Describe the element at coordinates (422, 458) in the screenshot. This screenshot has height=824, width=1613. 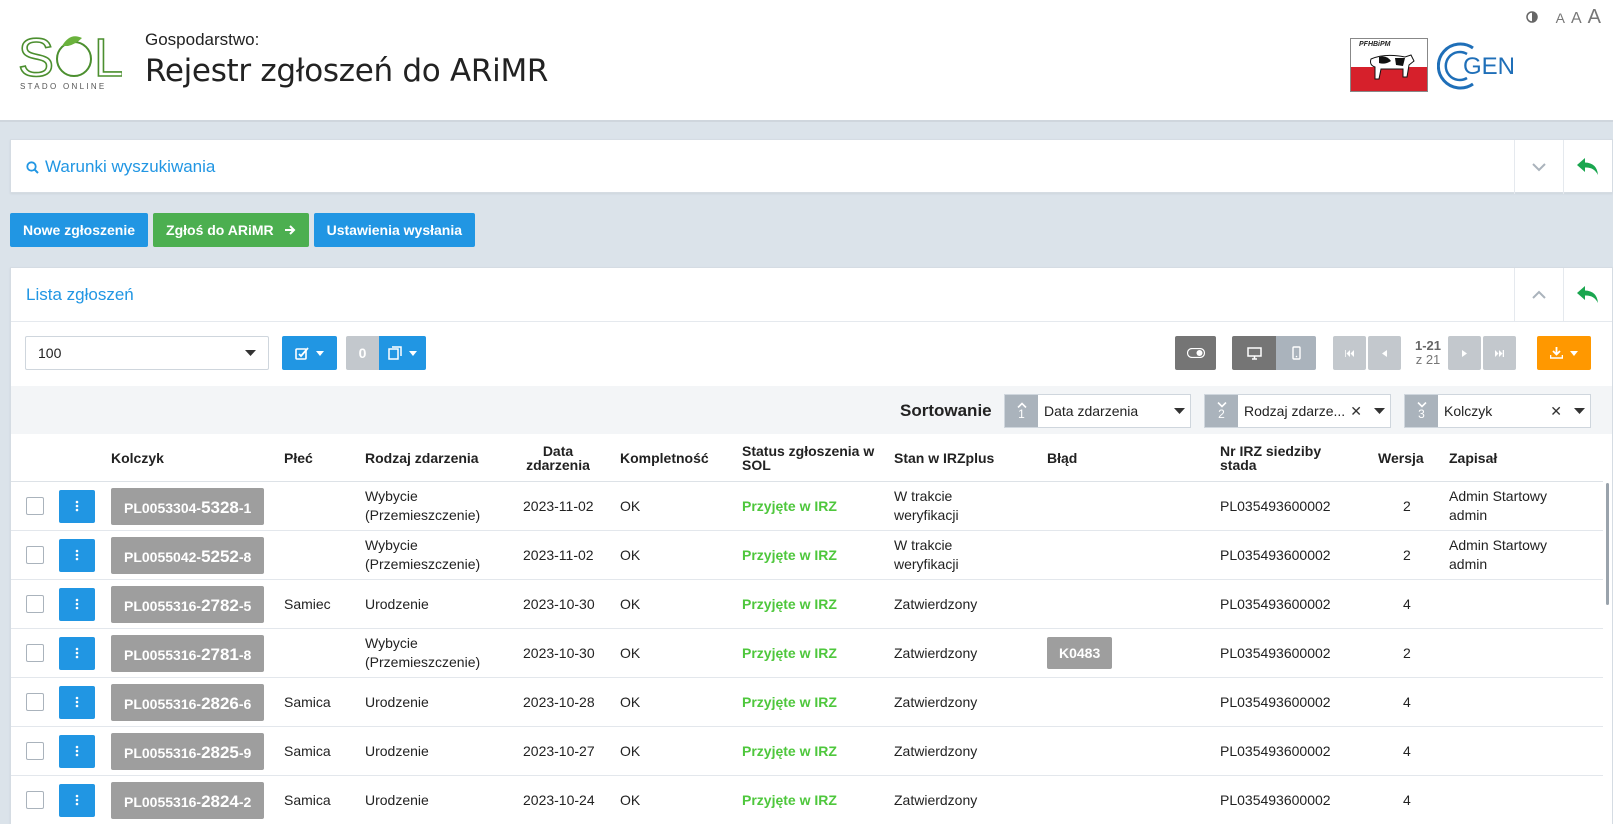
I see `column-header-event: Rodzaj zdarzenia` at that location.